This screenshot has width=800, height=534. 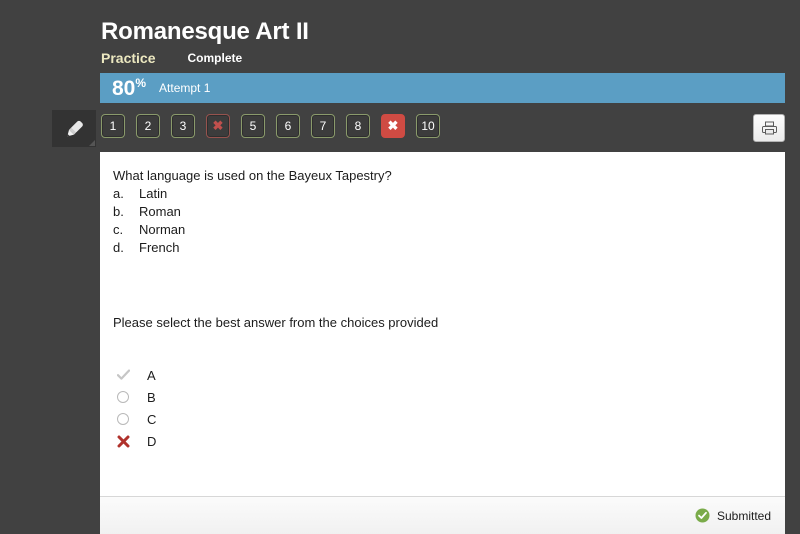 What do you see at coordinates (141, 83) in the screenshot?
I see `score-percent-symbol: %` at bounding box center [141, 83].